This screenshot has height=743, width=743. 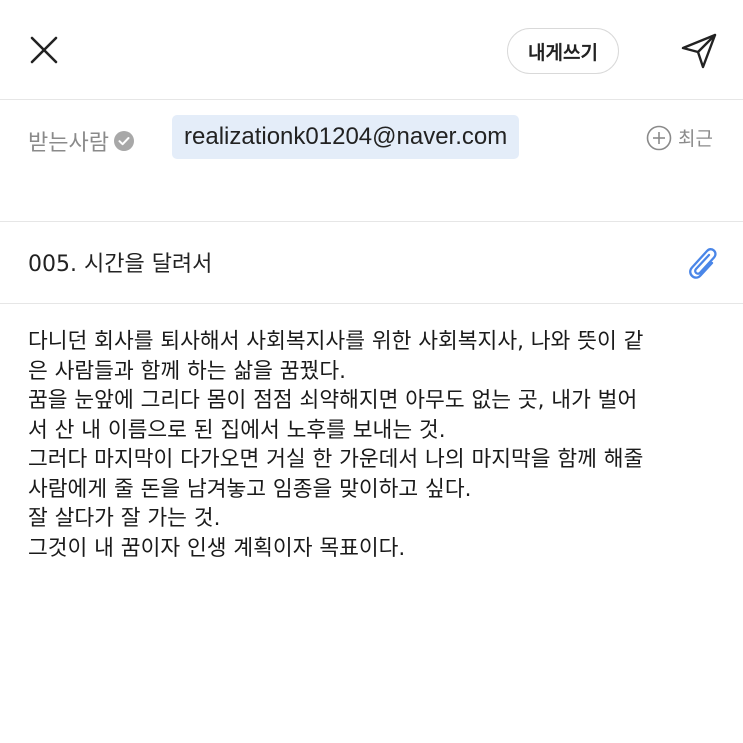 I want to click on check-circle-icon, so click(x=124, y=141).